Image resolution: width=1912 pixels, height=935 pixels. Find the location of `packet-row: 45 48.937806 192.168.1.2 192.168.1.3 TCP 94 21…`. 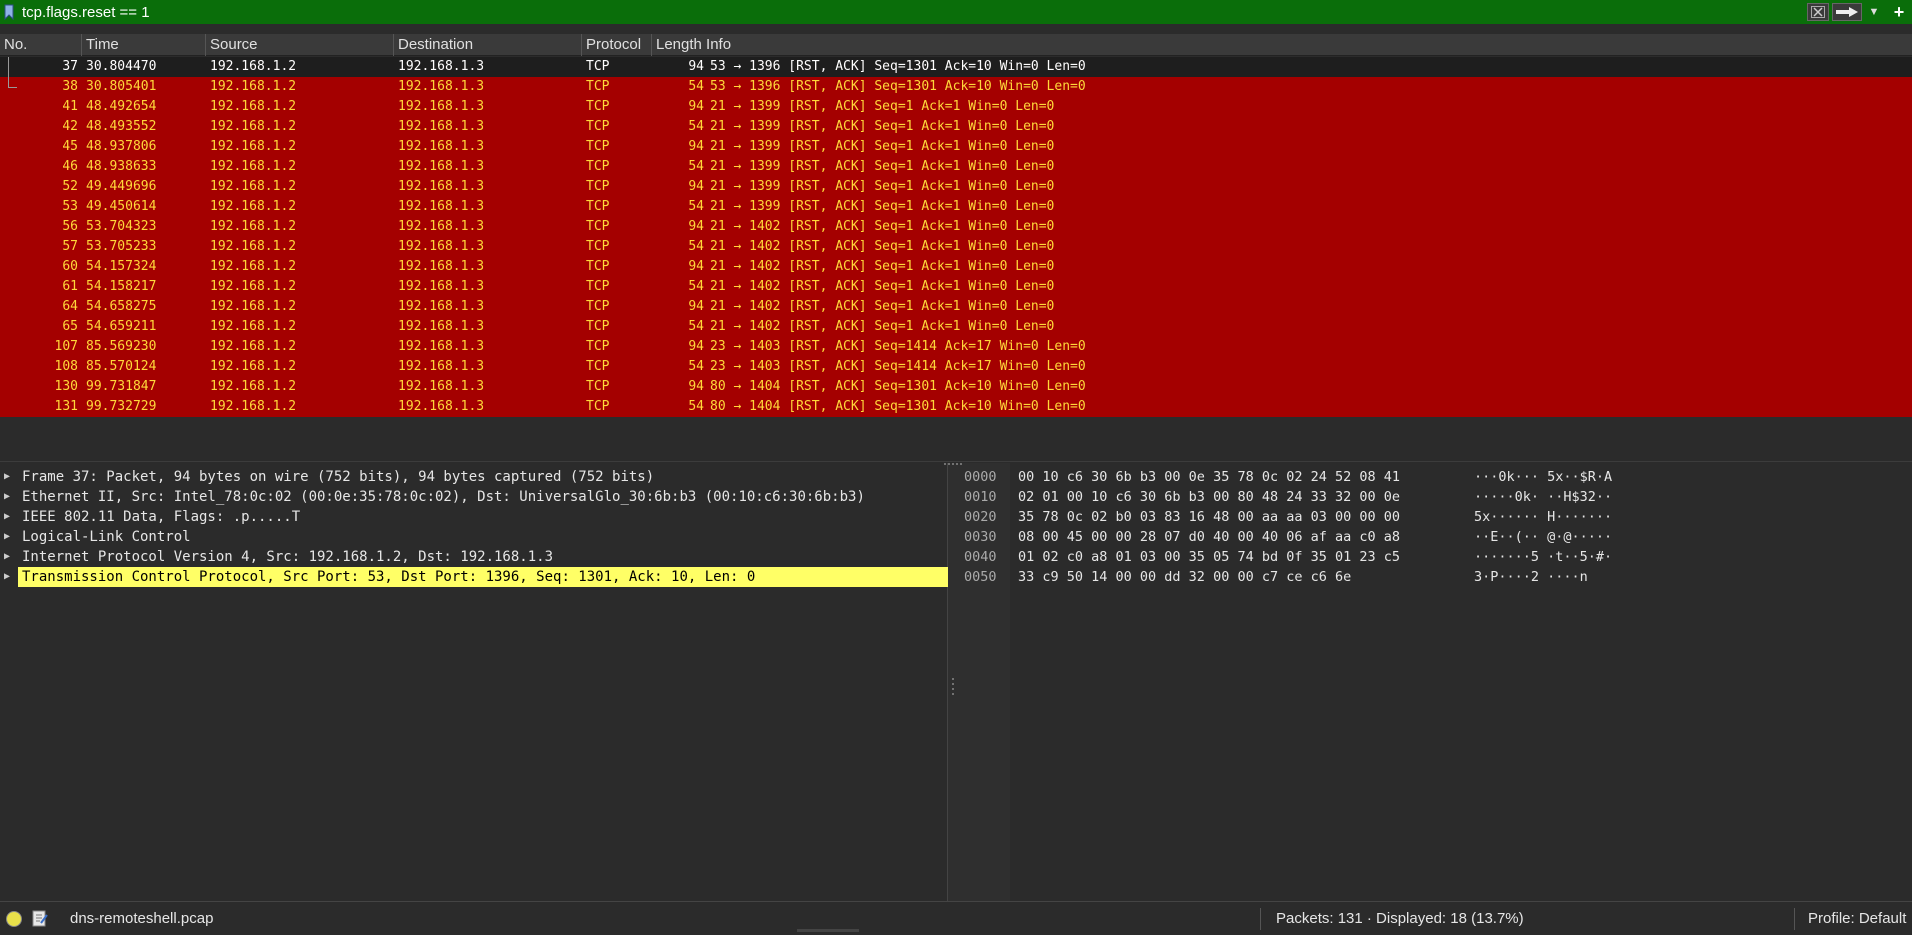

packet-row: 45 48.937806 192.168.1.2 192.168.1.3 TCP 94 21… is located at coordinates (956, 147).